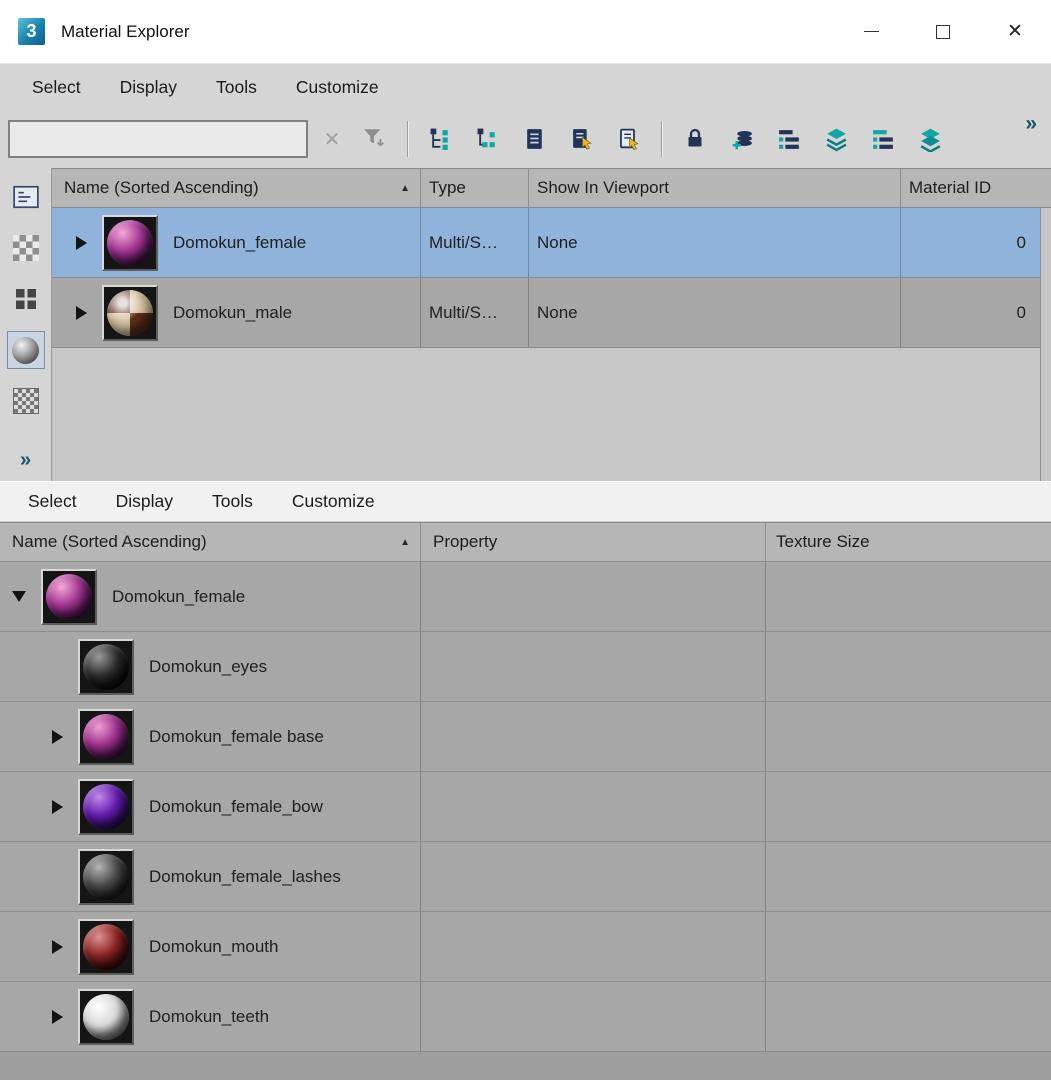  I want to click on tree-row-domokun-female-lashes: Domokun_female_lashes, so click(525, 877).